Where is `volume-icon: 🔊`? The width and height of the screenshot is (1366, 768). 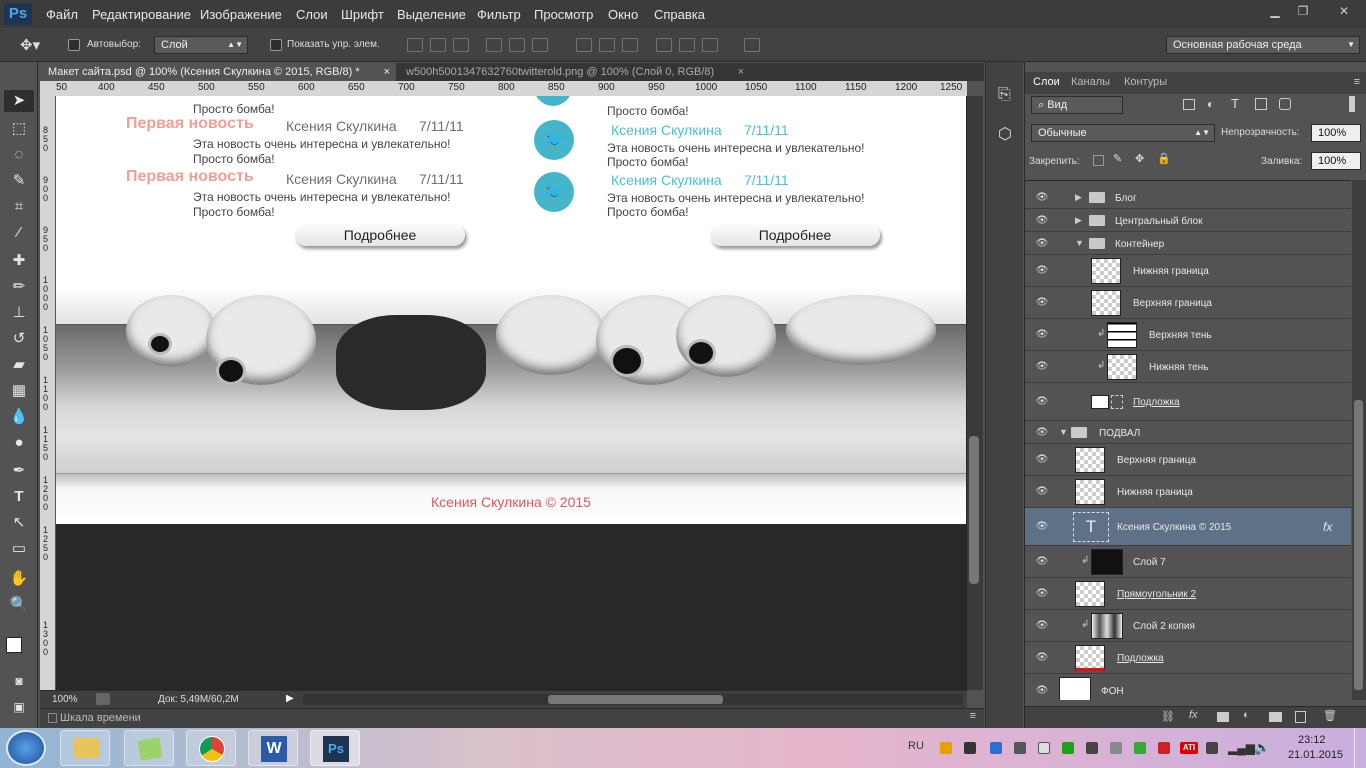 volume-icon: 🔊 is located at coordinates (1262, 748).